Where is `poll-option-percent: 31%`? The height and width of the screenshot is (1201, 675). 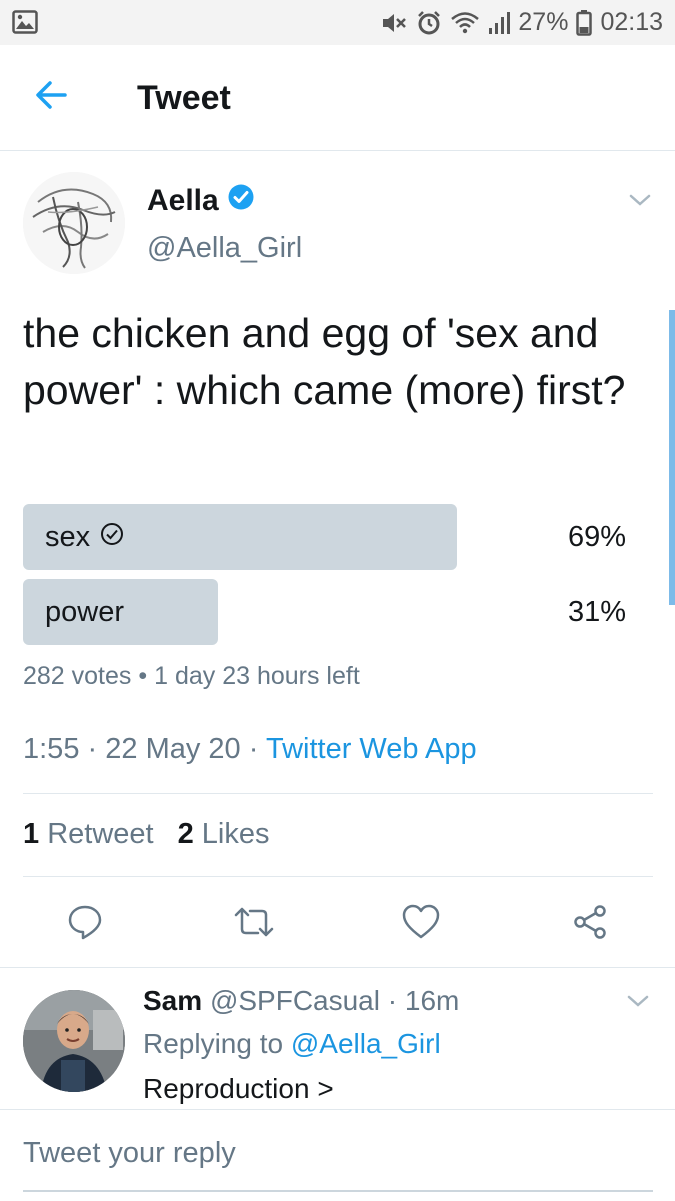
poll-option-percent: 31% is located at coordinates (596, 612).